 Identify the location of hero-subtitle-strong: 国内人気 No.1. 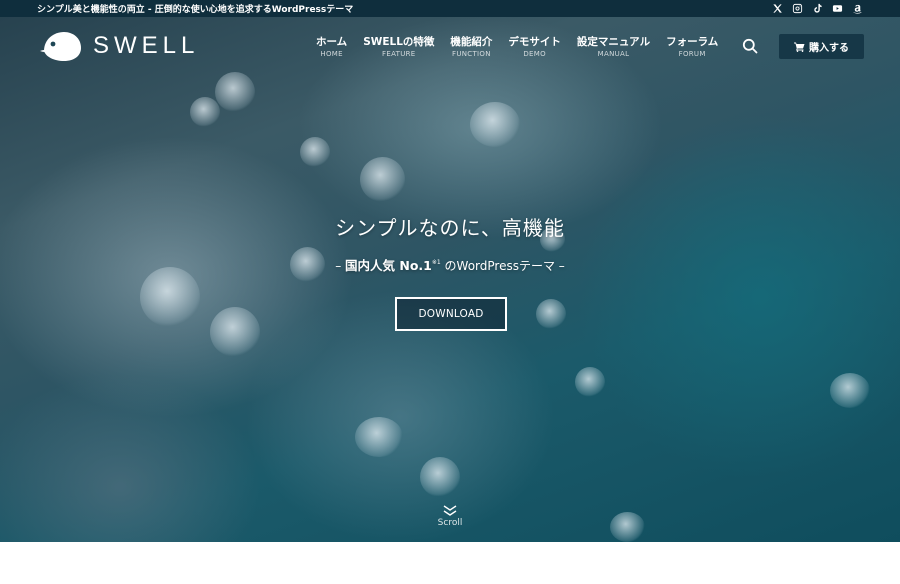
(388, 265).